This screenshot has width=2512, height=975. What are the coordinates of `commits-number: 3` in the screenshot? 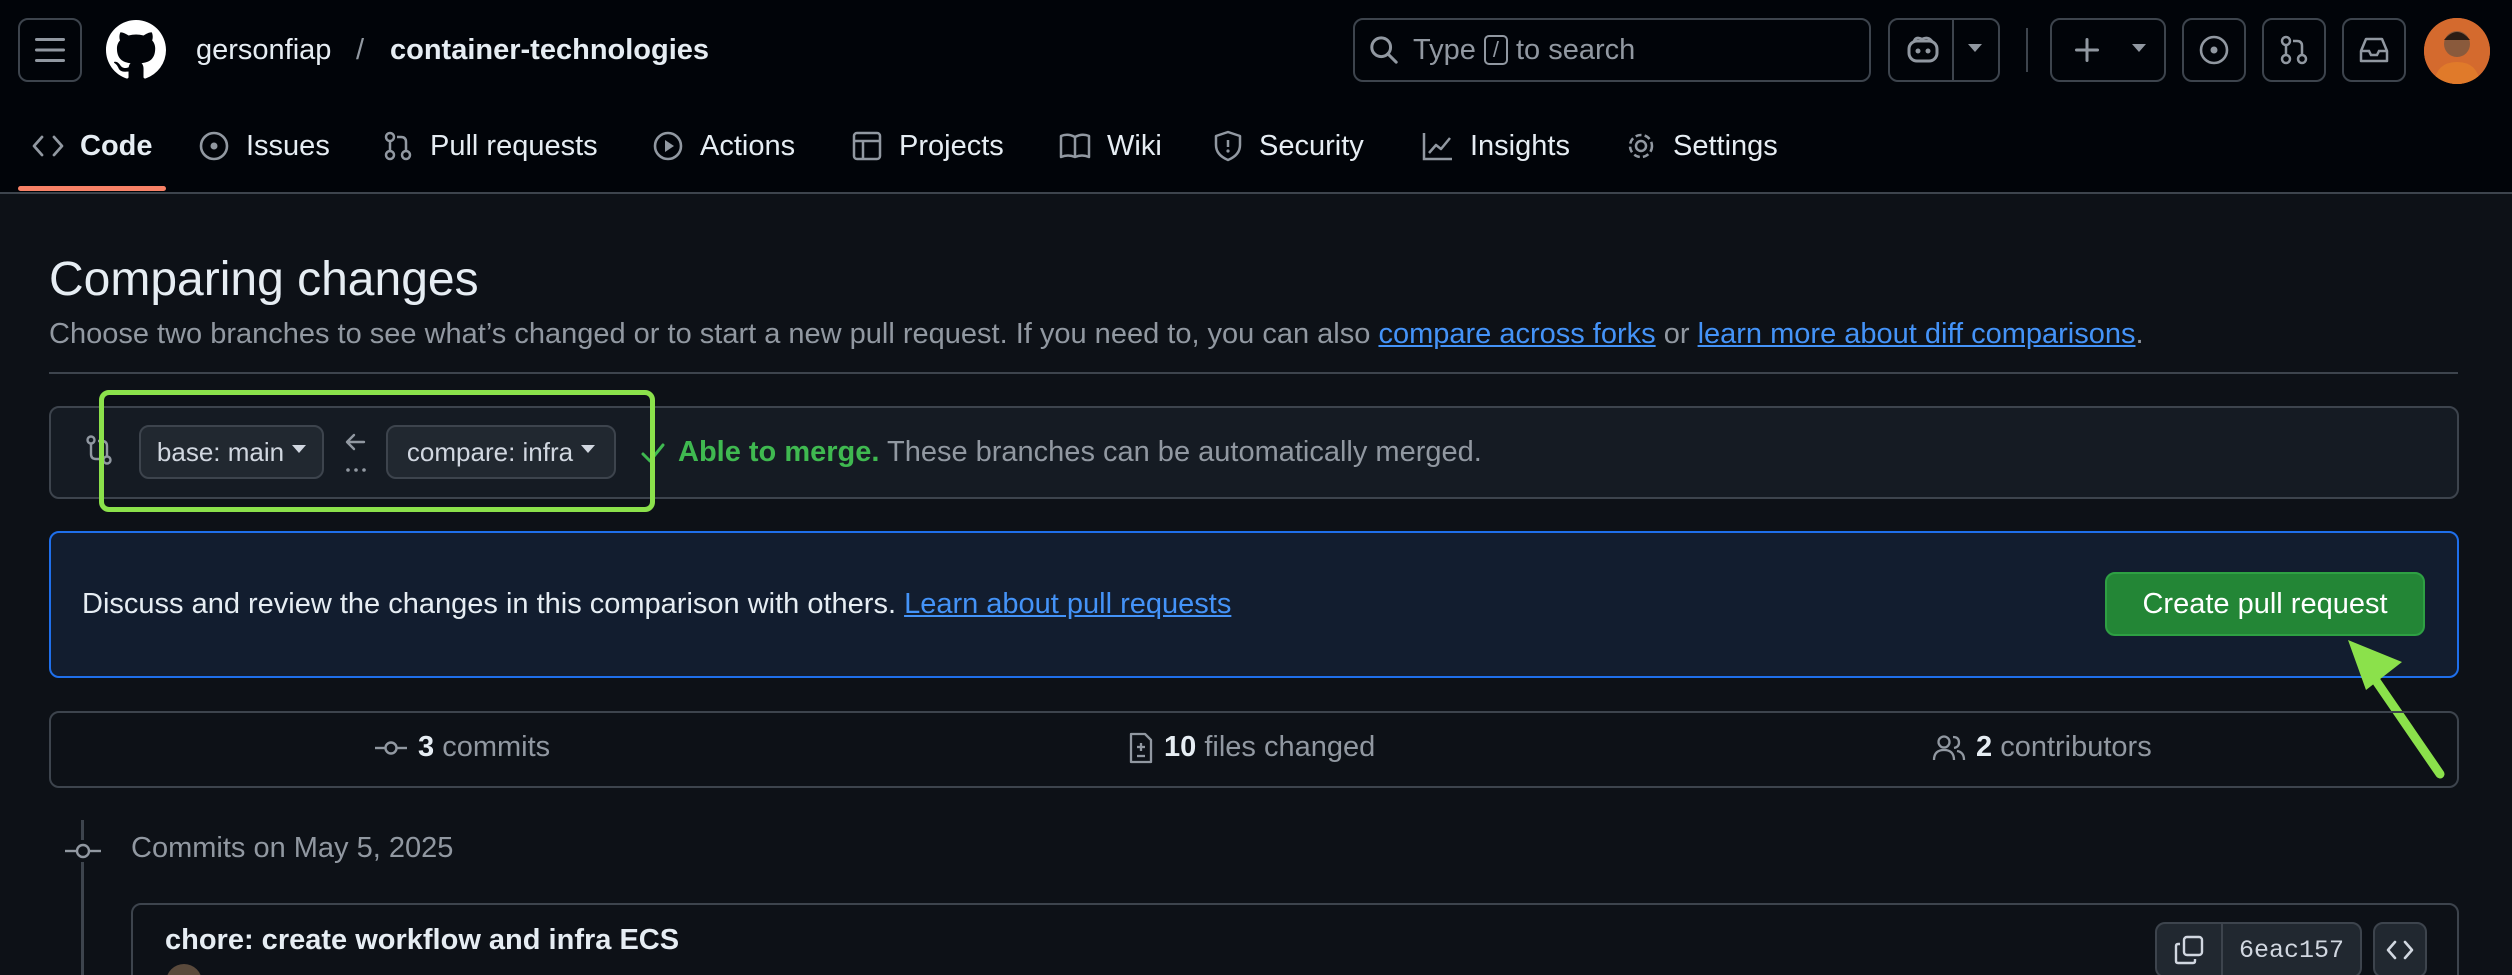 It's located at (426, 747).